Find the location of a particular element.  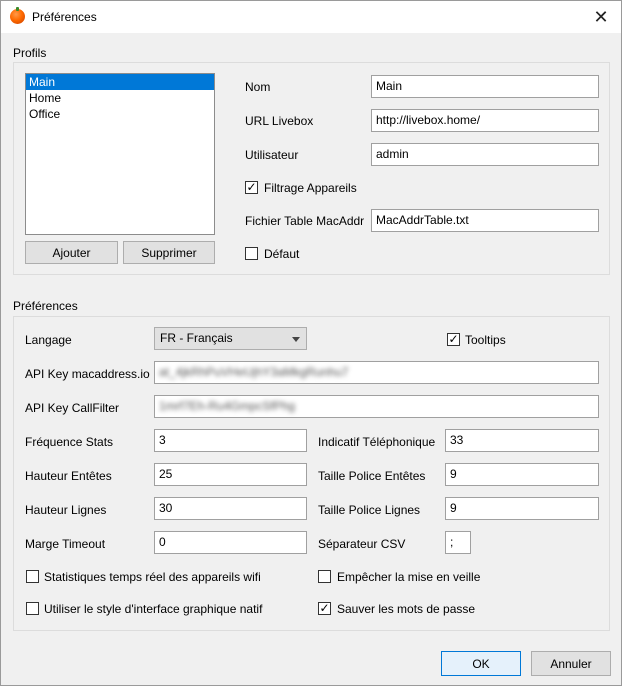

api-key-callfilter-value: 1mrf7Eh-Ru4GmpcSfPhg is located at coordinates (227, 406).